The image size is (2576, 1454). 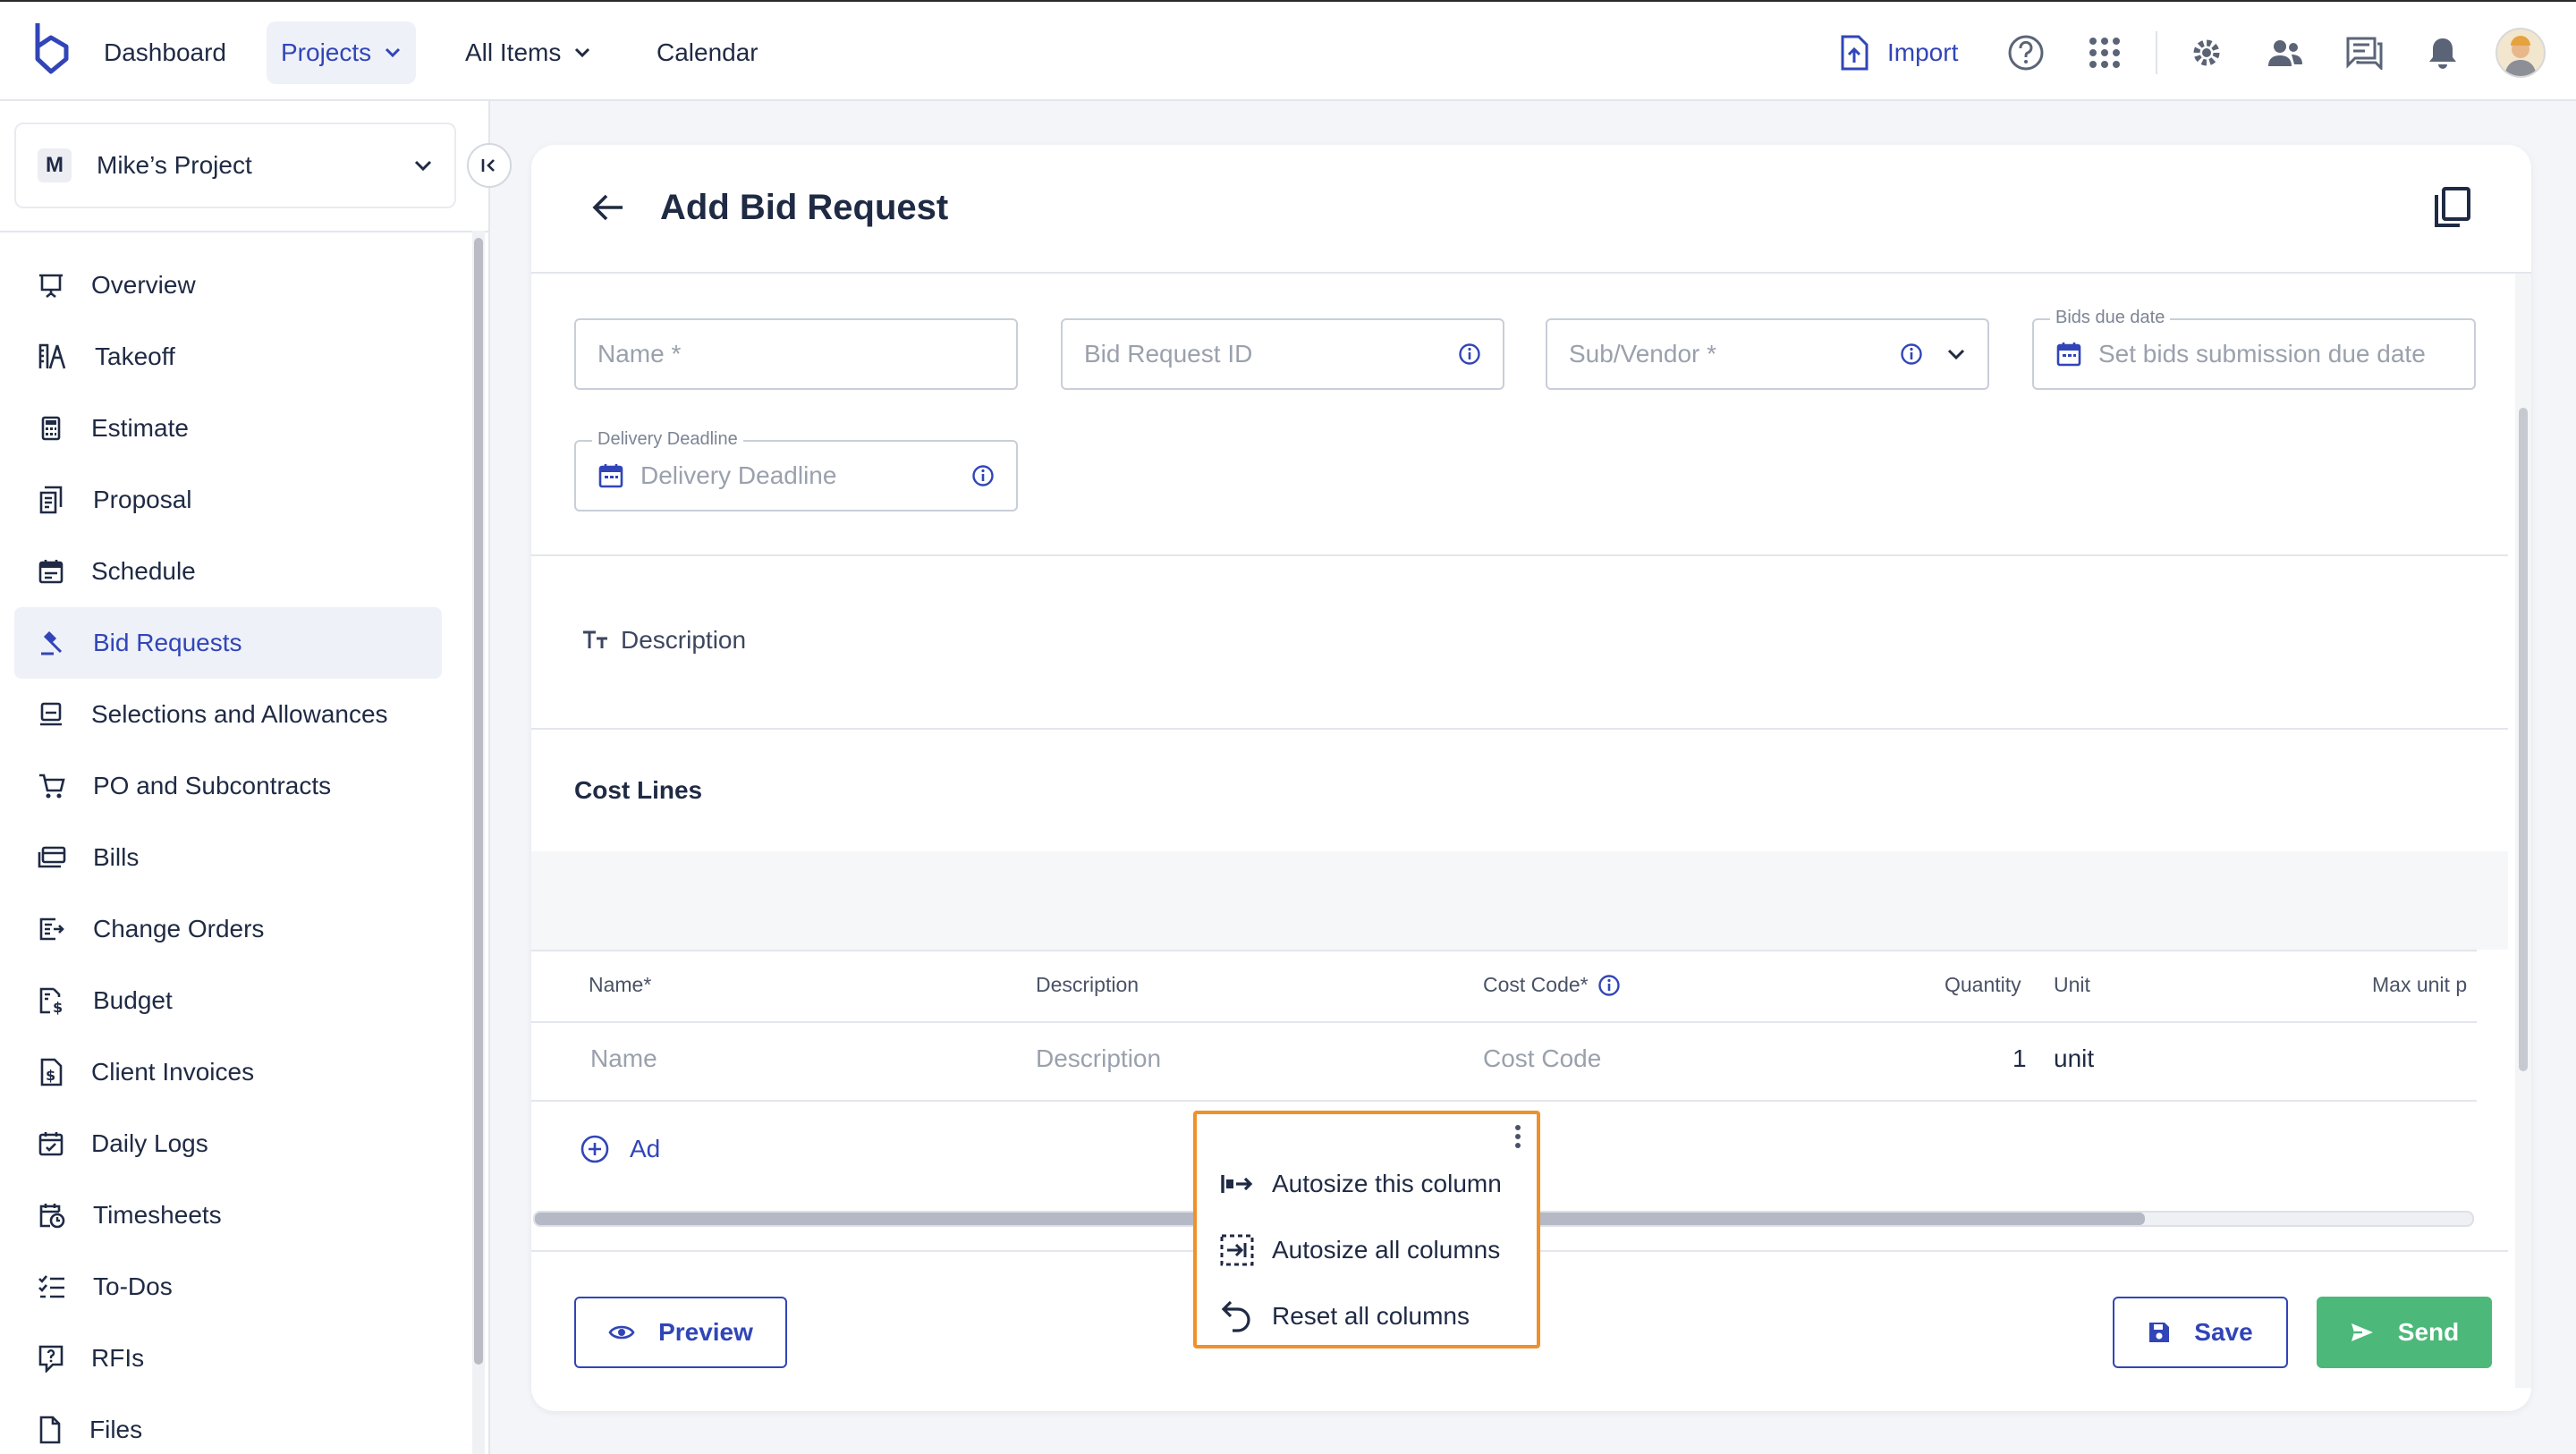 I want to click on sidebar-item-label: Client Invoices, so click(x=173, y=1072).